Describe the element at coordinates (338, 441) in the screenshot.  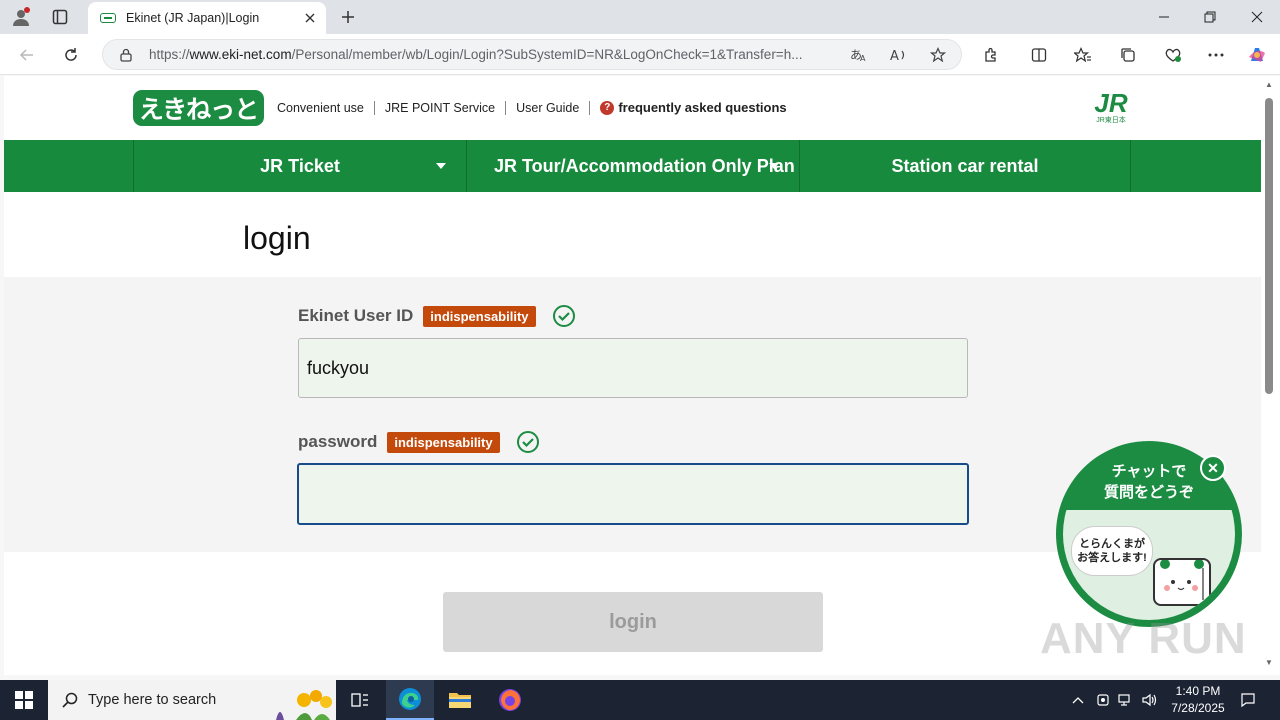
I see `password-label: password` at that location.